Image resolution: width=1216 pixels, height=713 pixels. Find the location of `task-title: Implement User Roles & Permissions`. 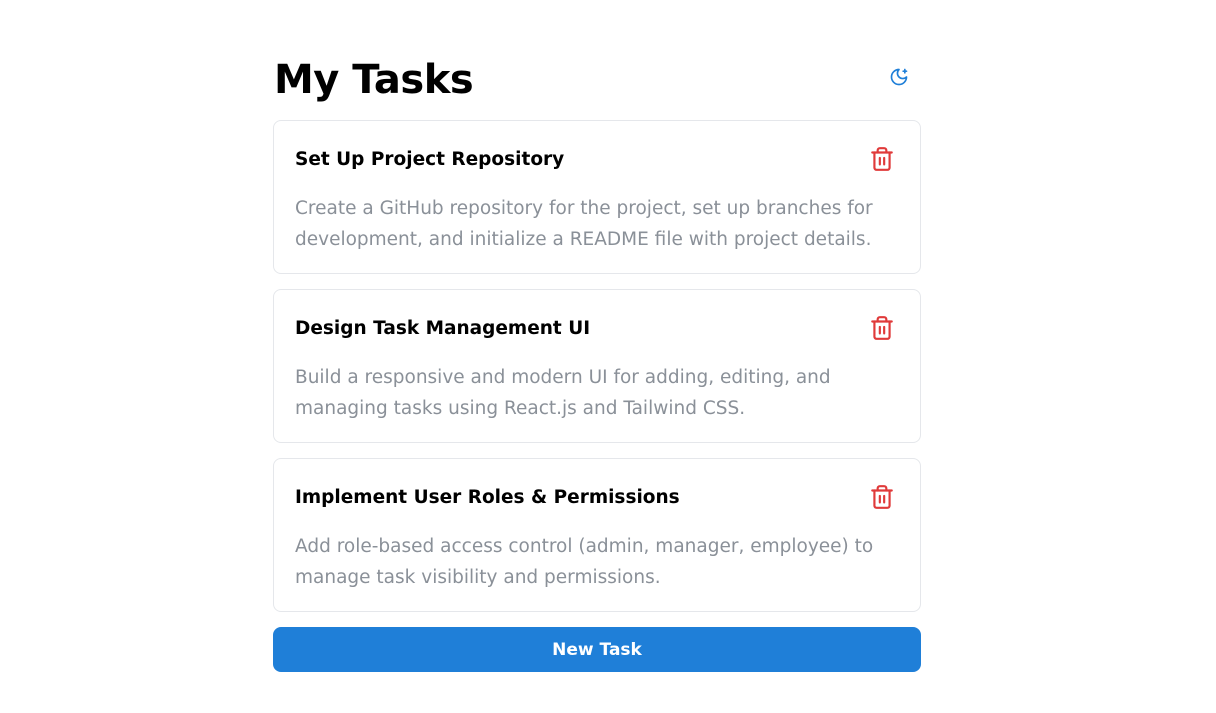

task-title: Implement User Roles & Permissions is located at coordinates (487, 497).